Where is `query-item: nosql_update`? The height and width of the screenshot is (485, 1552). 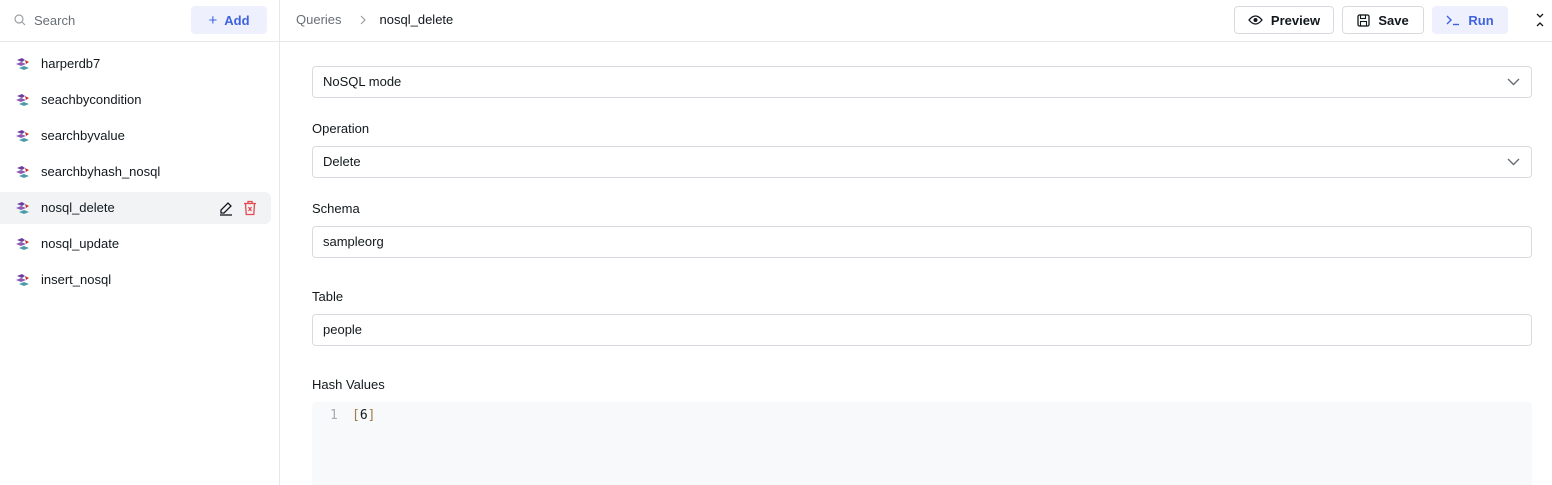 query-item: nosql_update is located at coordinates (135, 244).